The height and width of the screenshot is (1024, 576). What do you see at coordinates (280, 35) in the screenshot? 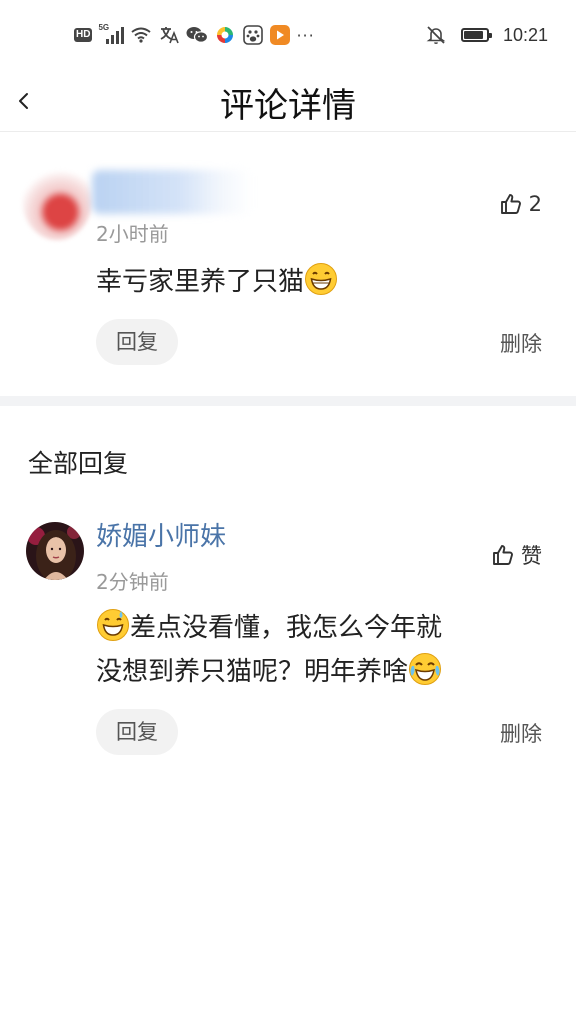
I see `video-app-icon` at bounding box center [280, 35].